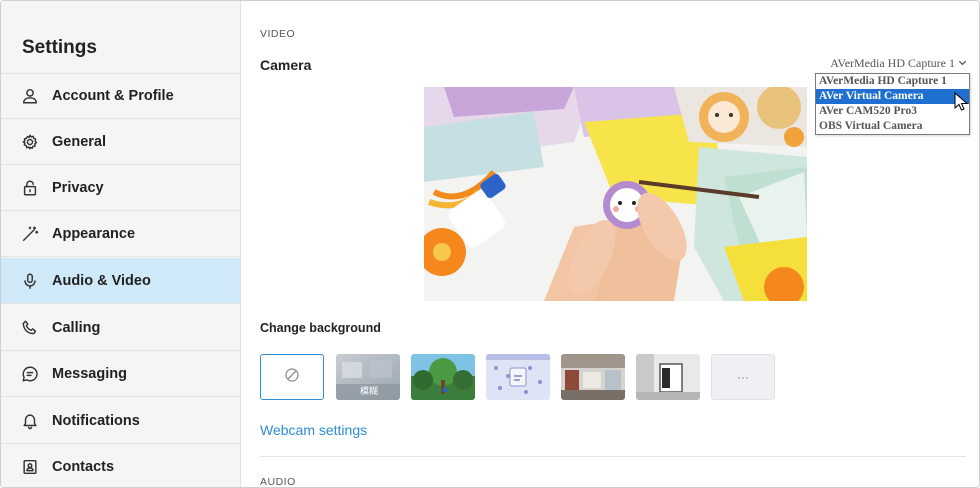  What do you see at coordinates (79, 141) in the screenshot?
I see `sidebar-item-label: General` at bounding box center [79, 141].